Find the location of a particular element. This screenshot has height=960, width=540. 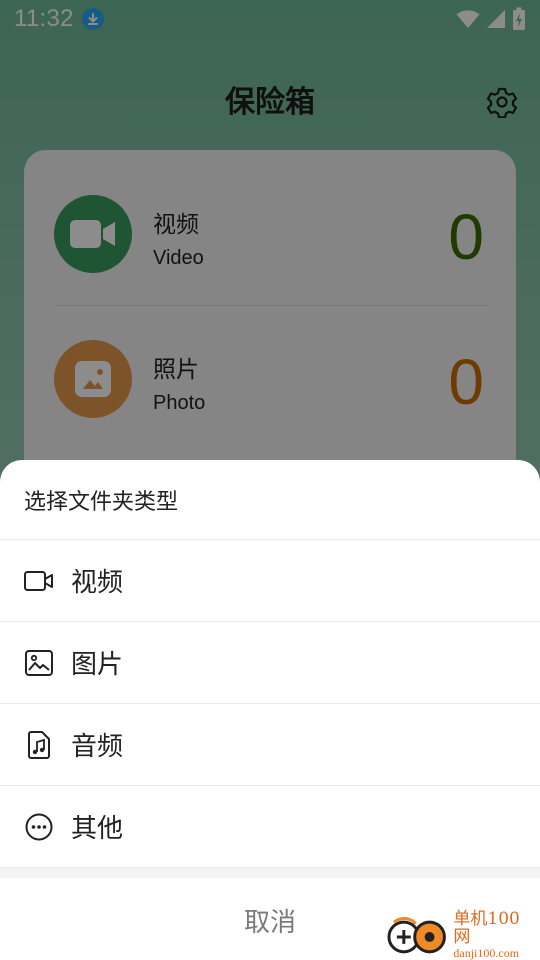

option-label: 音频 is located at coordinates (97, 747).